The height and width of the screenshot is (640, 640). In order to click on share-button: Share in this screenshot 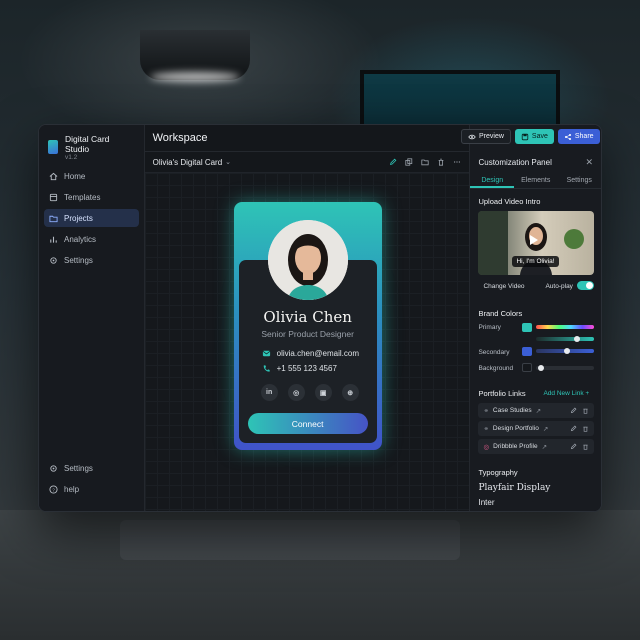, I will do `click(578, 136)`.